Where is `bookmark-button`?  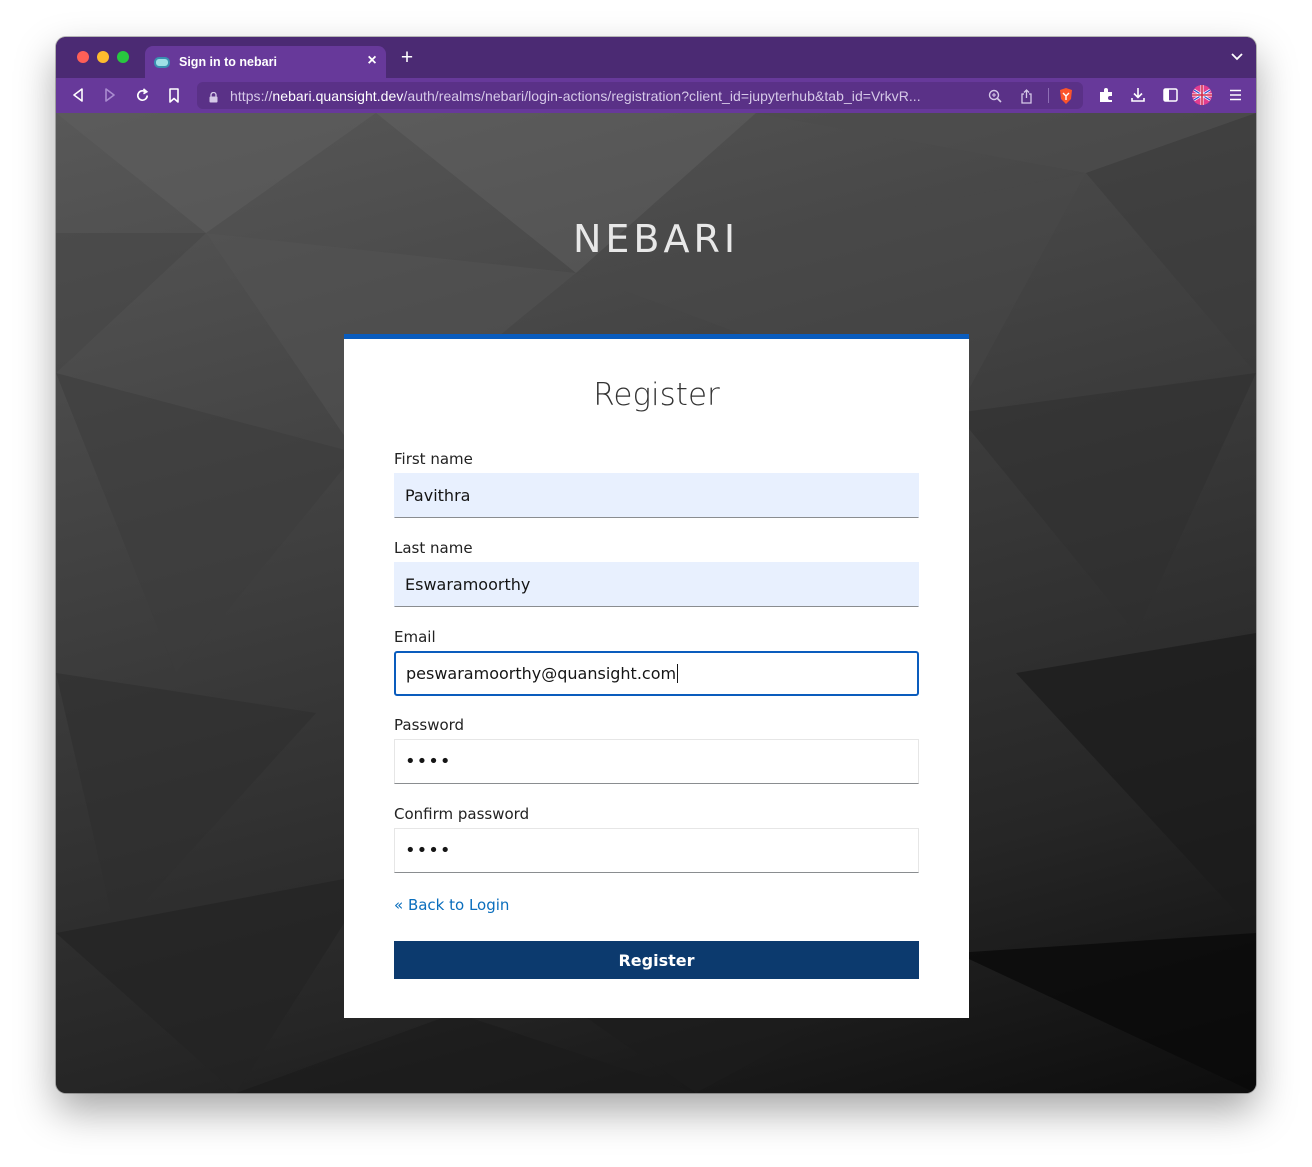 bookmark-button is located at coordinates (174, 95).